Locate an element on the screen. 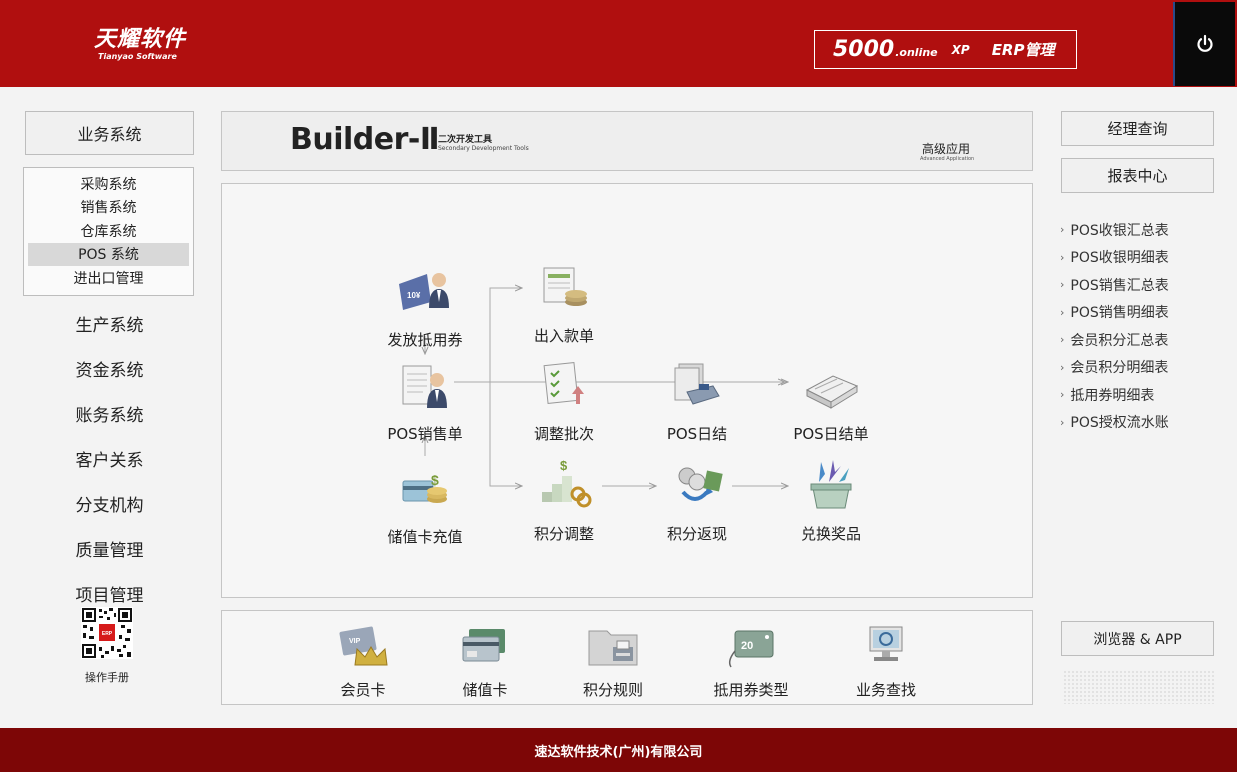 This screenshot has height=772, width=1237. report-label: POS收银明细表 is located at coordinates (1119, 258).